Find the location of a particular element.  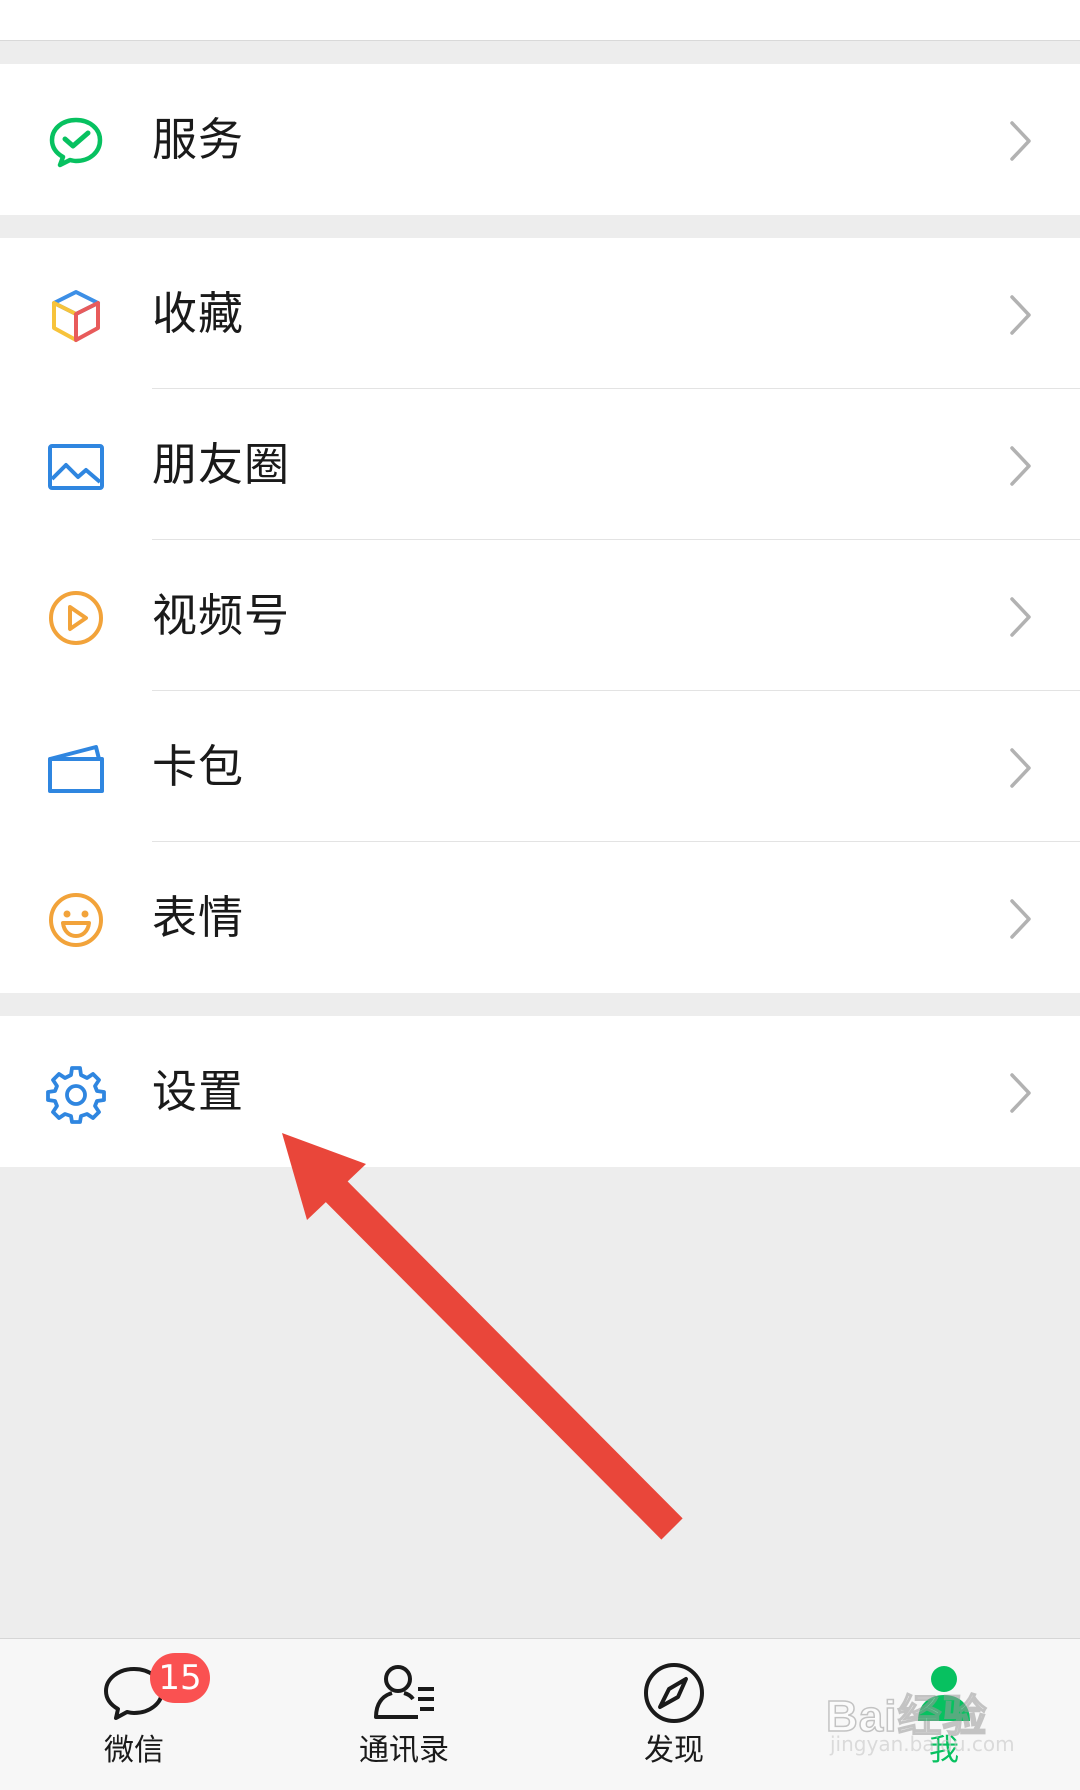

menu-group-settings: 设置 is located at coordinates (540, 1091).